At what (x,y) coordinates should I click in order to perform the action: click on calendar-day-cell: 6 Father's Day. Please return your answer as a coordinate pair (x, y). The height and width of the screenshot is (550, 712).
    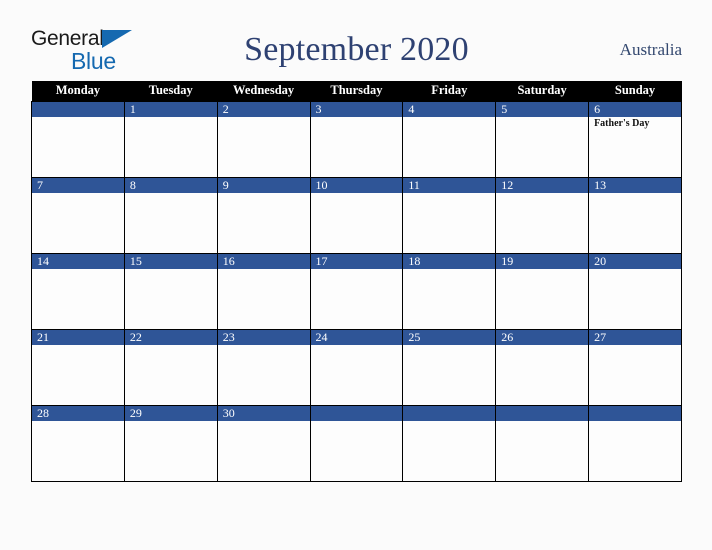
    Looking at the image, I should click on (635, 139).